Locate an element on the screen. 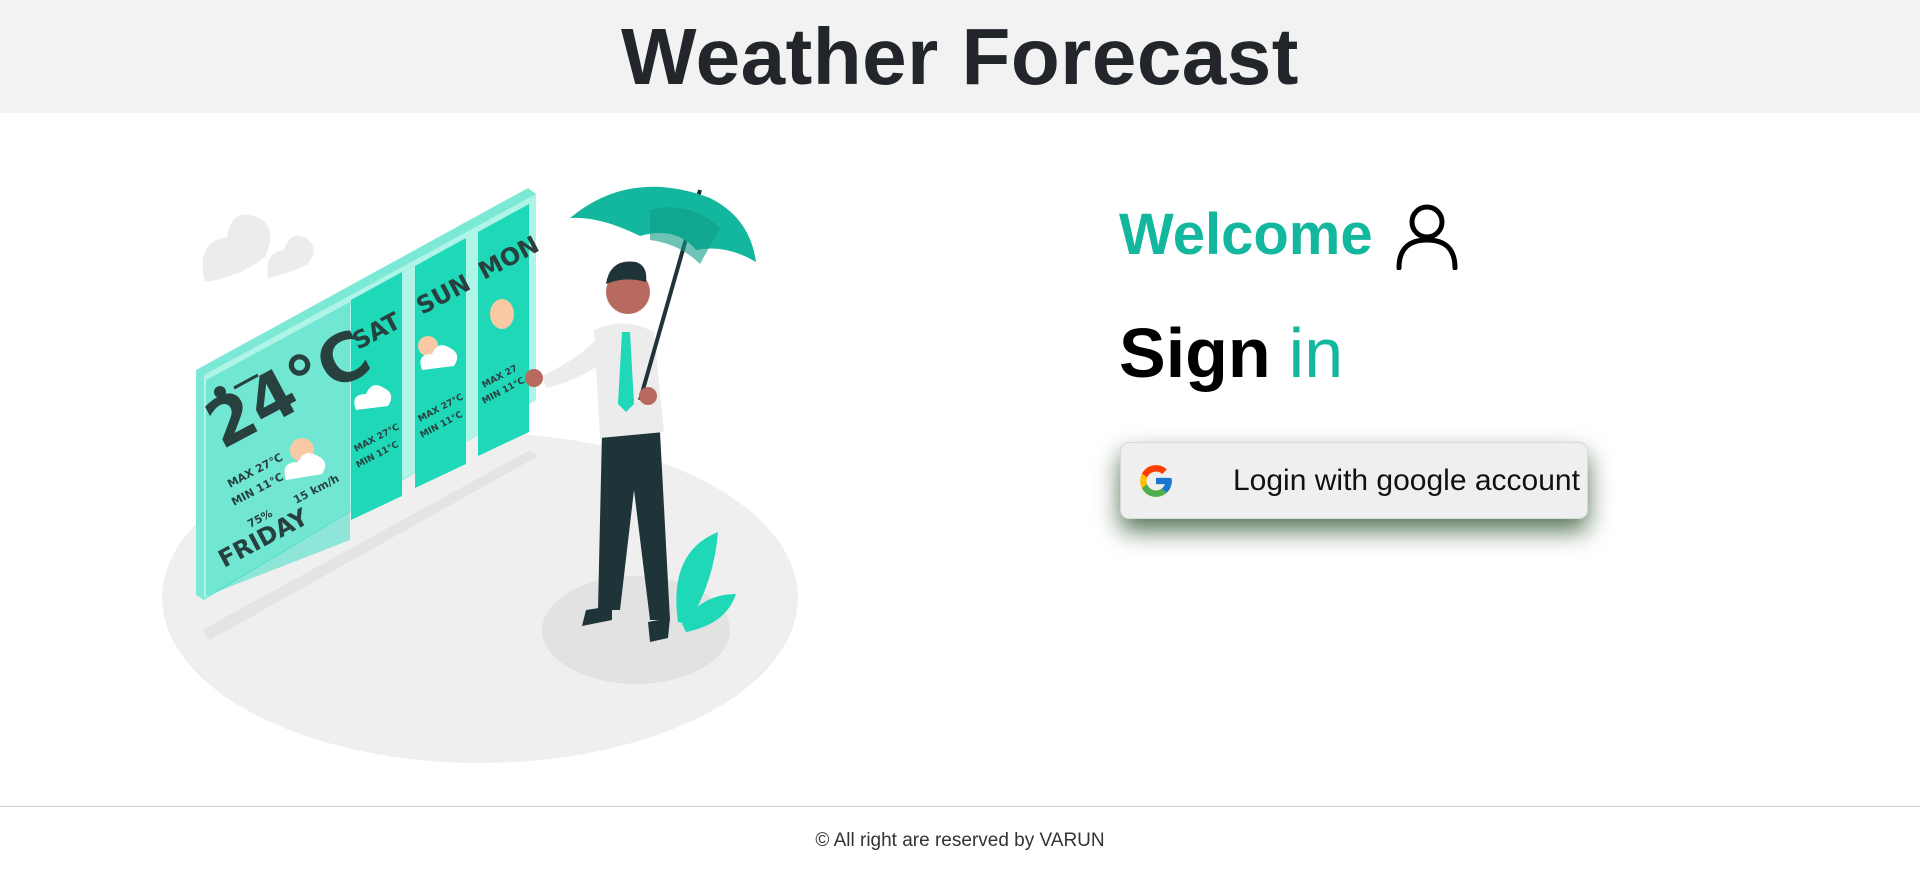 This screenshot has height=882, width=1920. sky-clouds is located at coordinates (258, 248).